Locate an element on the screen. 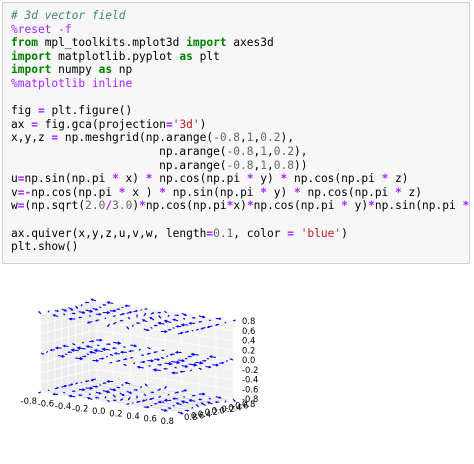 The height and width of the screenshot is (464, 474). x-tick-label: -0.6 is located at coordinates (46, 404).